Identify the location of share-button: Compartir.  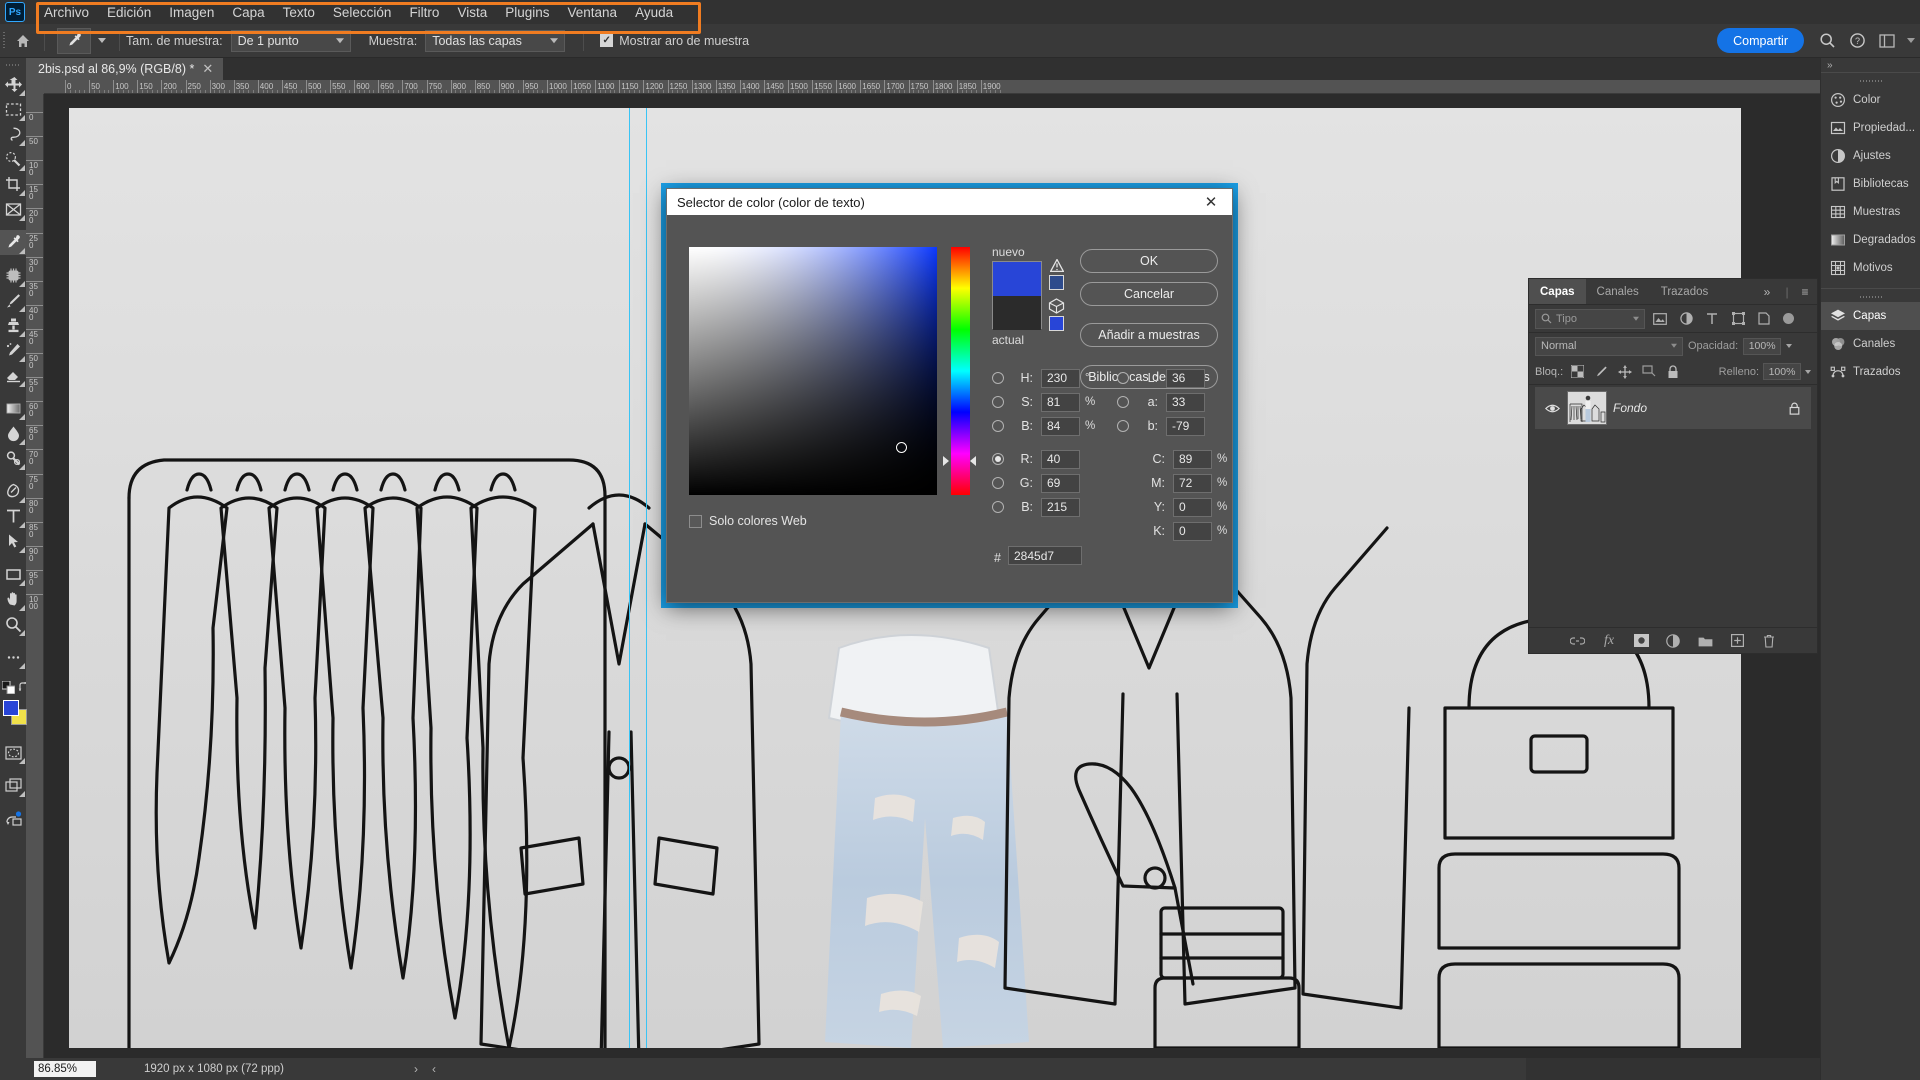
(1760, 40).